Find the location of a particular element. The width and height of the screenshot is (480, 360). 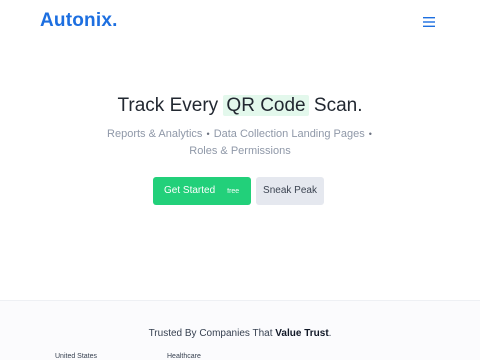

brand-logo: Autonix. is located at coordinates (79, 21).